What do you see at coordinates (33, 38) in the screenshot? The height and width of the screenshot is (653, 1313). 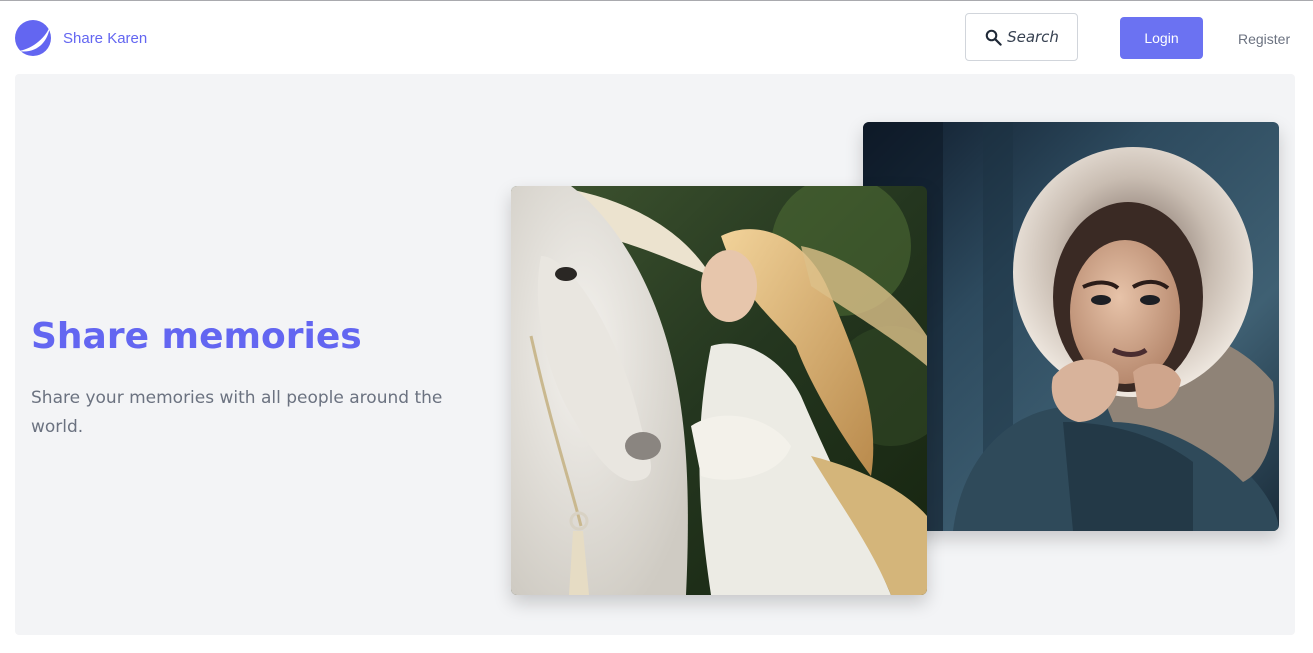 I see `crescent-logo-icon` at bounding box center [33, 38].